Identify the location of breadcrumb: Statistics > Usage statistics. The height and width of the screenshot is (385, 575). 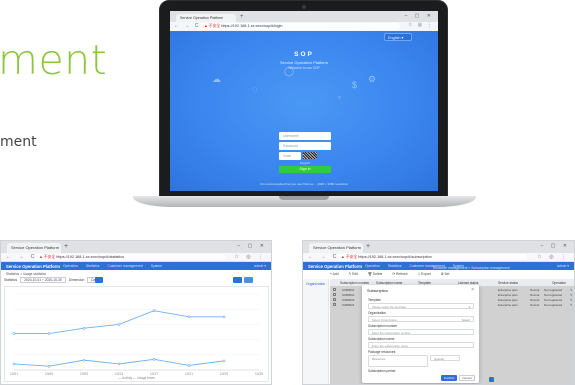
(26, 274).